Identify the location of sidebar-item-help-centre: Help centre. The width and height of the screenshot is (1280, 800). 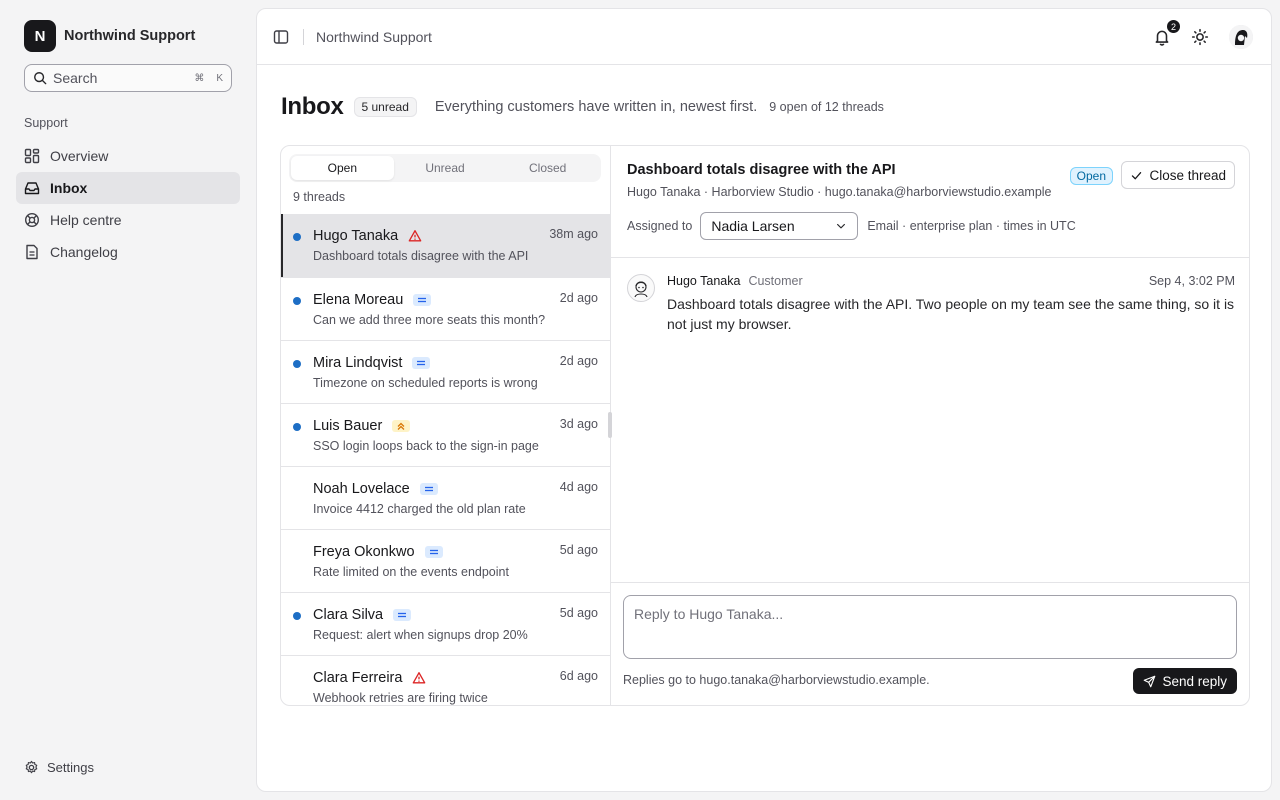
(128, 220).